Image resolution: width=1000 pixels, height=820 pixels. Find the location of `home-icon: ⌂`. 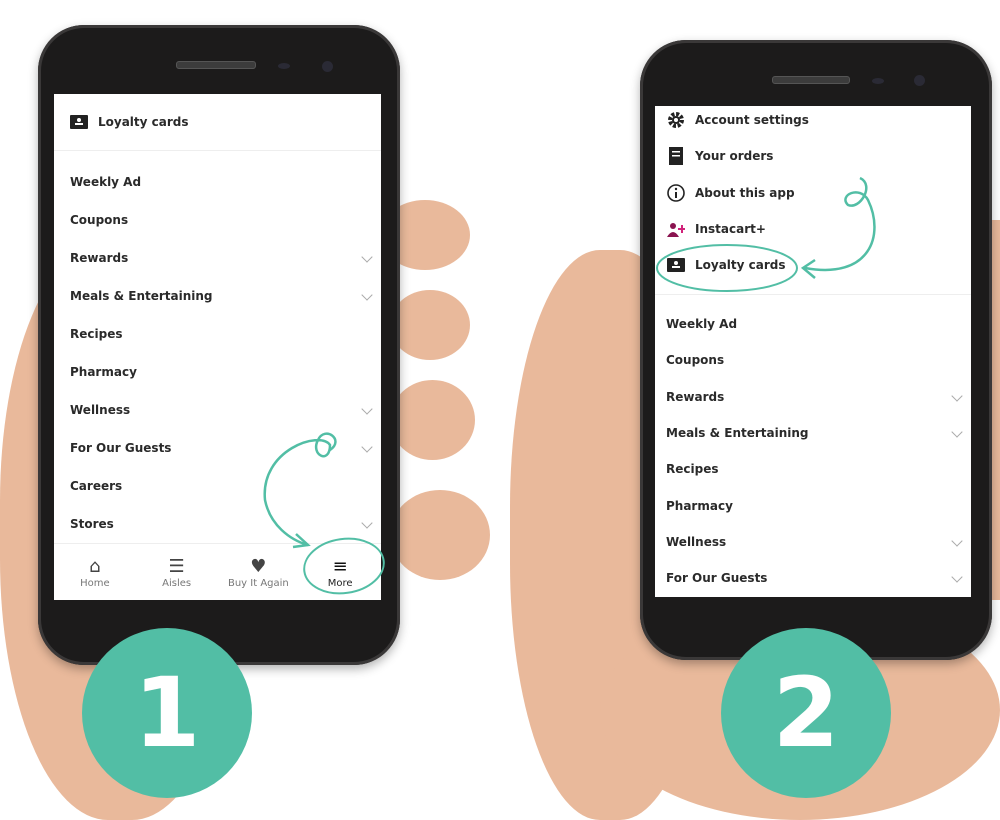

home-icon: ⌂ is located at coordinates (95, 566).